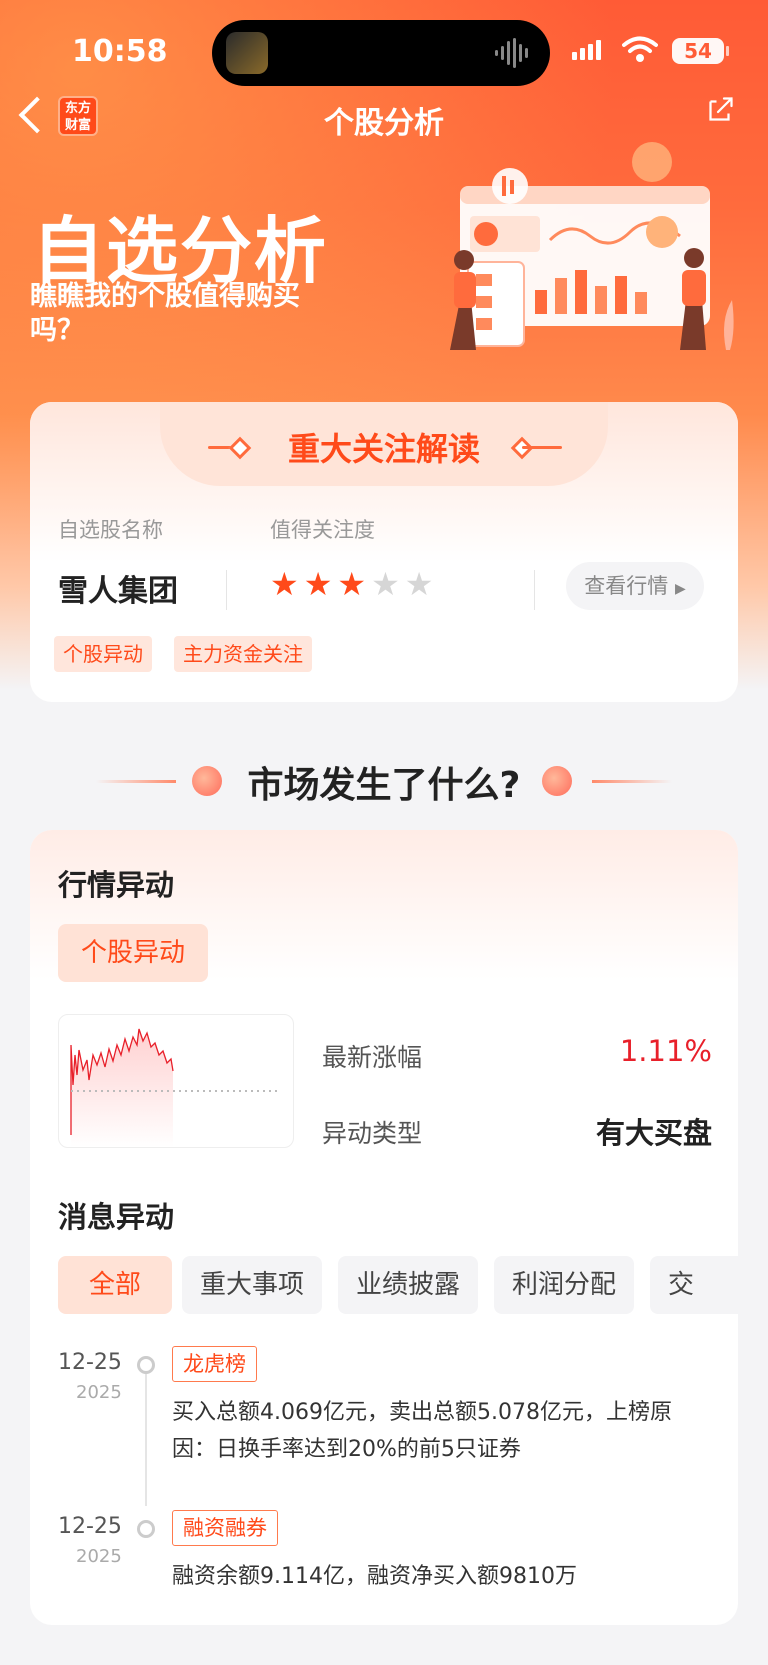 Image resolution: width=768 pixels, height=1665 pixels. What do you see at coordinates (116, 1217) in the screenshot?
I see `news-anomaly-title: 消息异动` at bounding box center [116, 1217].